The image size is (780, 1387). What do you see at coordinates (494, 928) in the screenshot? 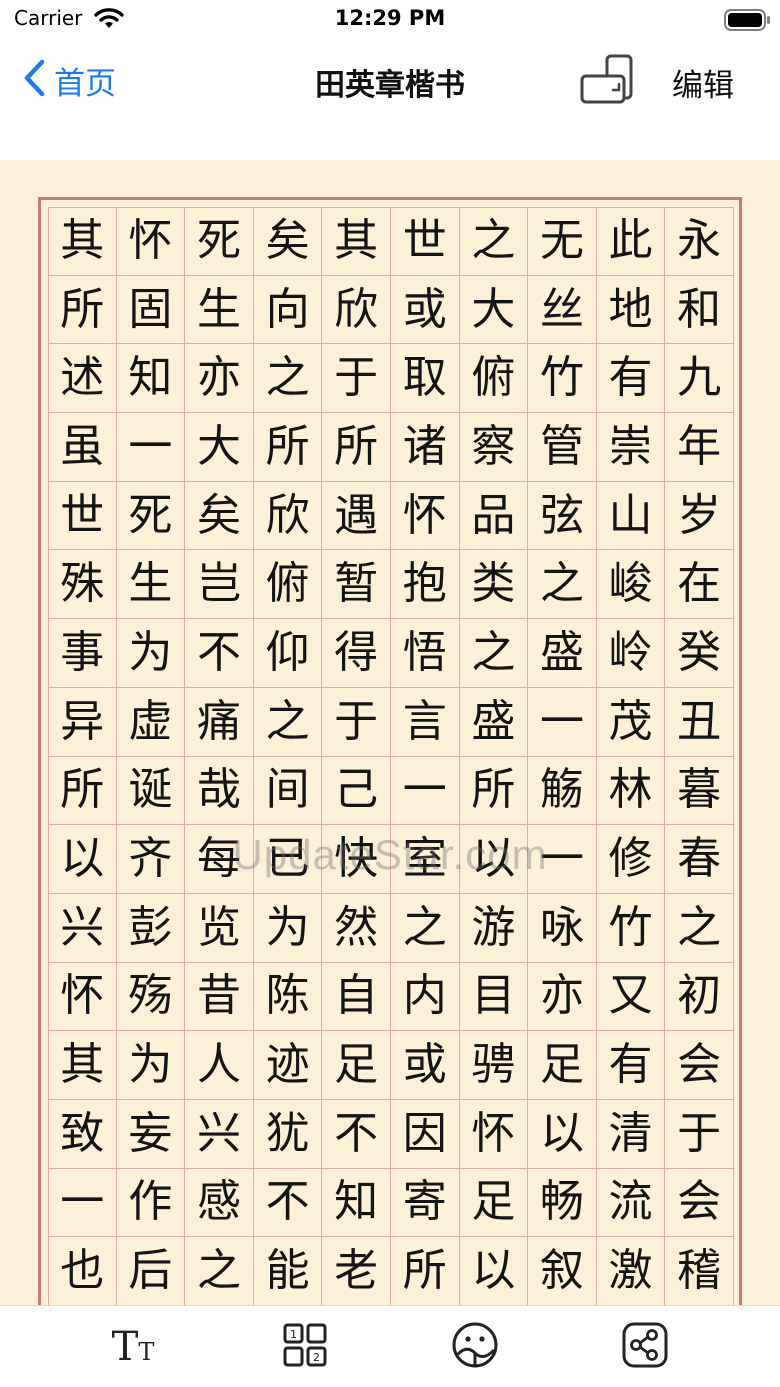
I see `character-cell: 游` at bounding box center [494, 928].